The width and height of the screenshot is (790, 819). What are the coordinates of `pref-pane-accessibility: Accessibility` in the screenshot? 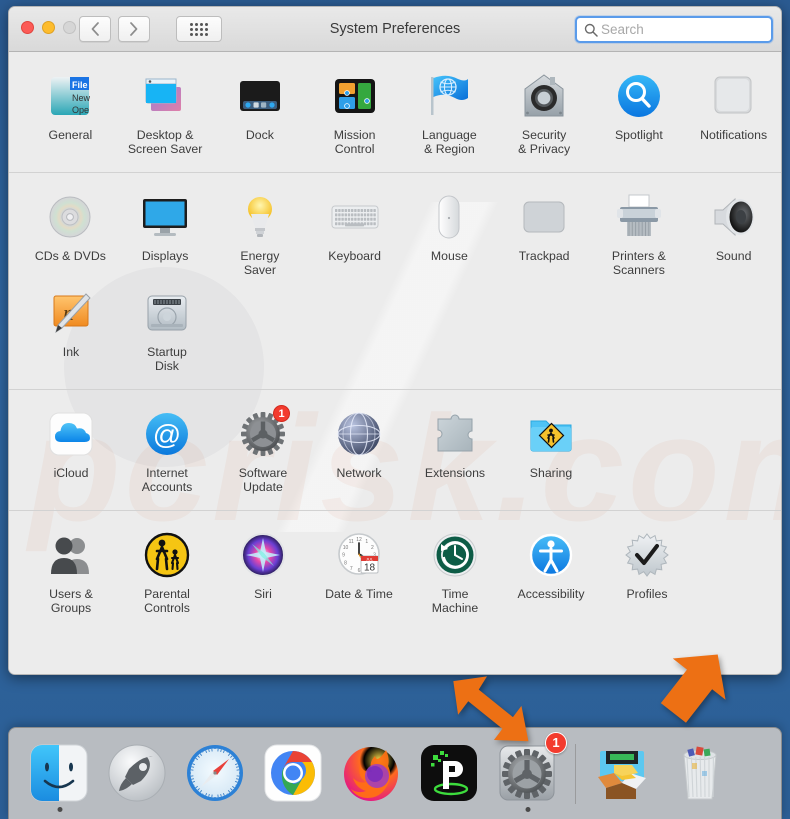 It's located at (551, 573).